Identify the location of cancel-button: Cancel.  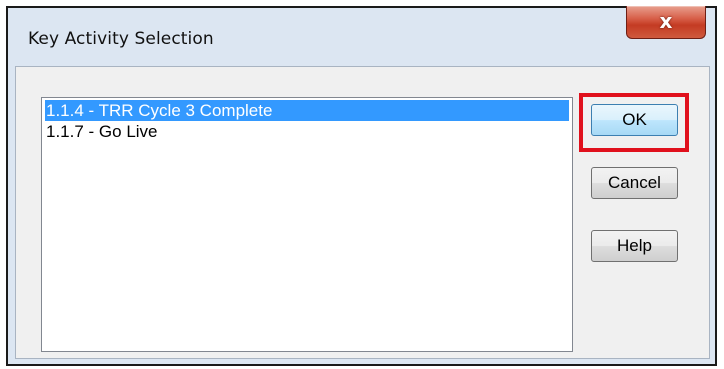
(634, 183).